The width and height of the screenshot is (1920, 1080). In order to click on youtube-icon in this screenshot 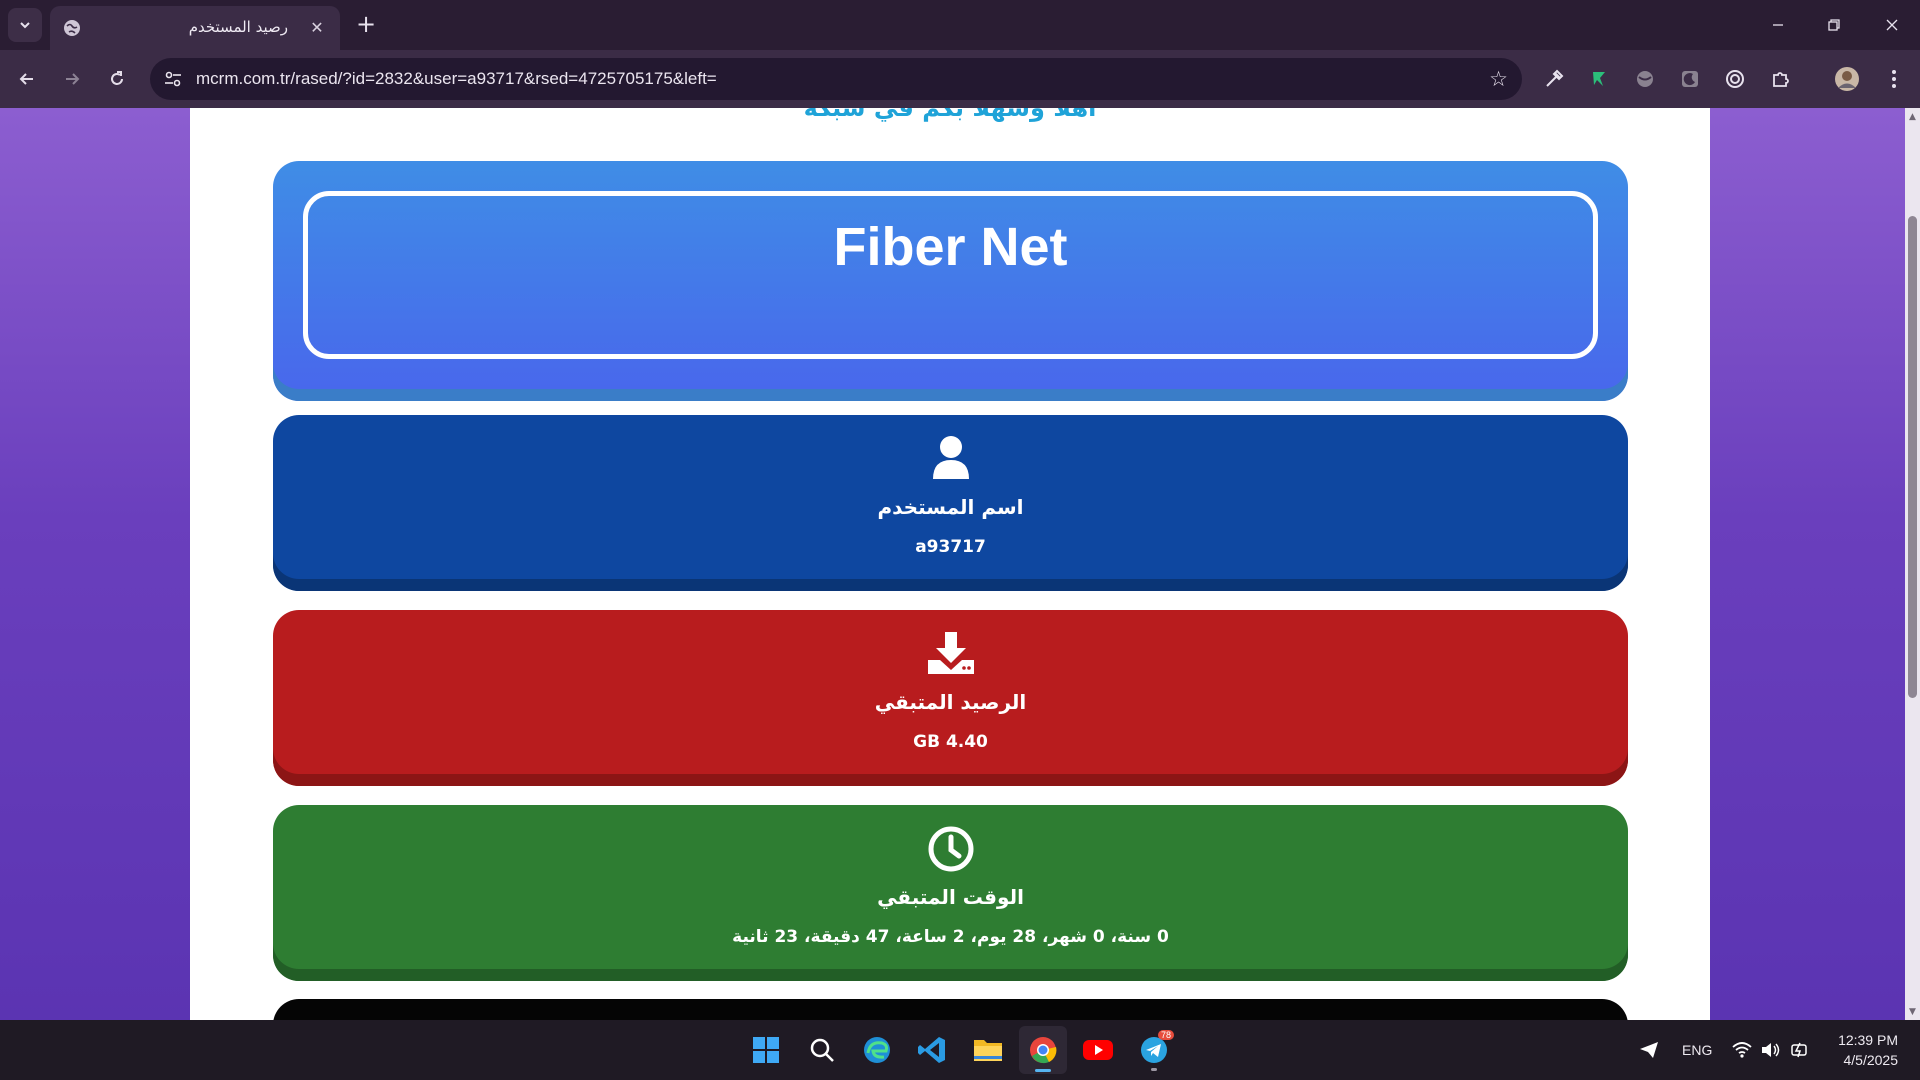, I will do `click(1098, 1050)`.